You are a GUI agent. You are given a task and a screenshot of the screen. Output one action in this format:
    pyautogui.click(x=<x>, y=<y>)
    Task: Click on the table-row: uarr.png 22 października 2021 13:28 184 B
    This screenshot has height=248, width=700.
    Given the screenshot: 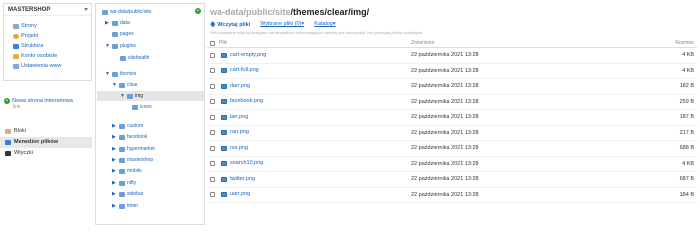 What is the action you would take?
    pyautogui.click(x=452, y=195)
    